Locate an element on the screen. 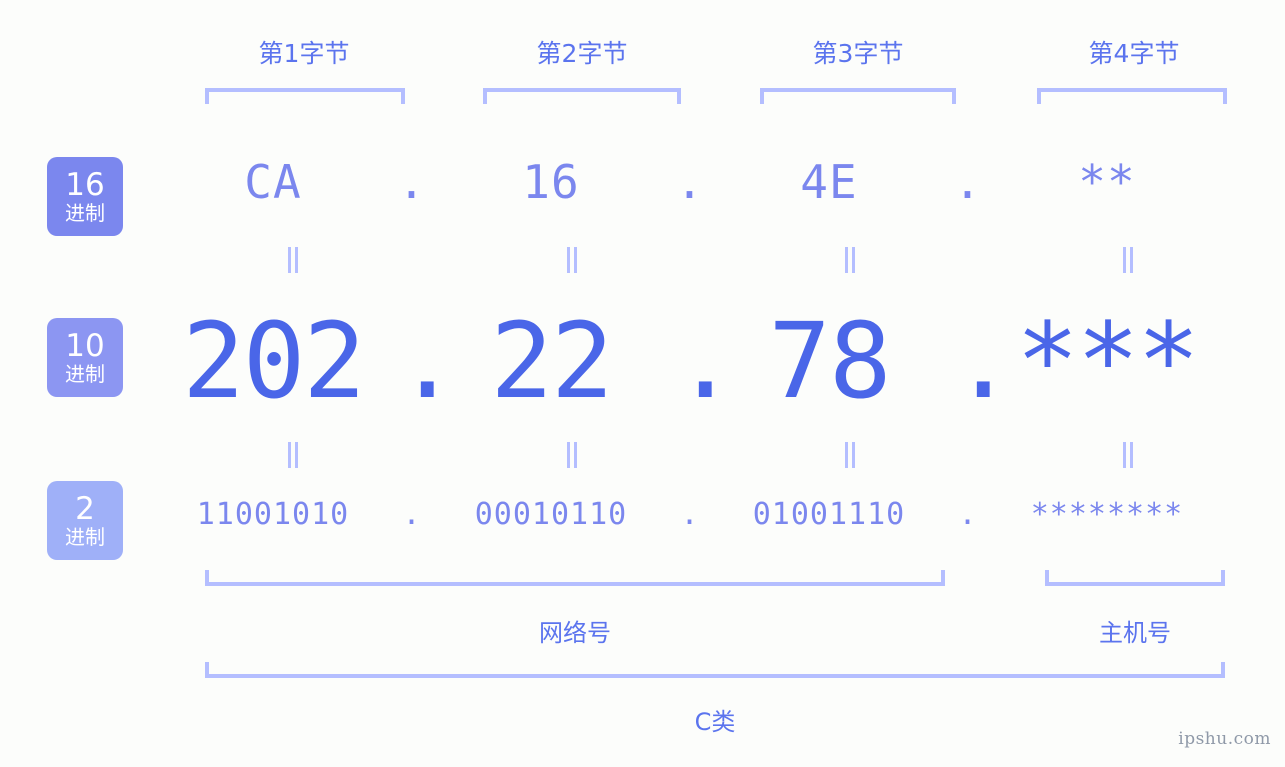 The height and width of the screenshot is (767, 1285). byte-header-4-label: 第4字节 is located at coordinates (1134, 53).